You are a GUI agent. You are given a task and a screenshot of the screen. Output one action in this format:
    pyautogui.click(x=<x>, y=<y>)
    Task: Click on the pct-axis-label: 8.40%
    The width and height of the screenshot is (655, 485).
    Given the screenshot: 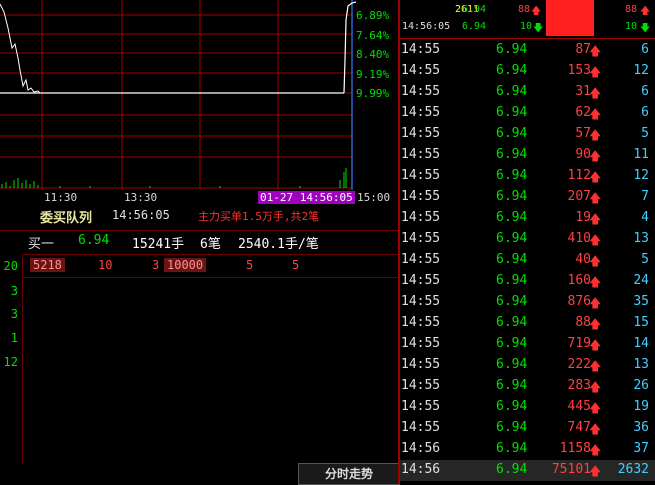 What is the action you would take?
    pyautogui.click(x=373, y=54)
    